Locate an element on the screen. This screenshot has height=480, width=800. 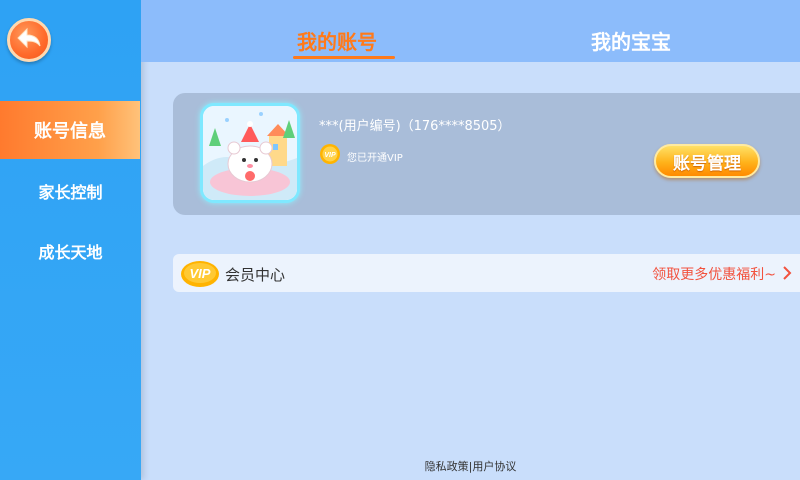
member-center-label: 会员中心 is located at coordinates (255, 275).